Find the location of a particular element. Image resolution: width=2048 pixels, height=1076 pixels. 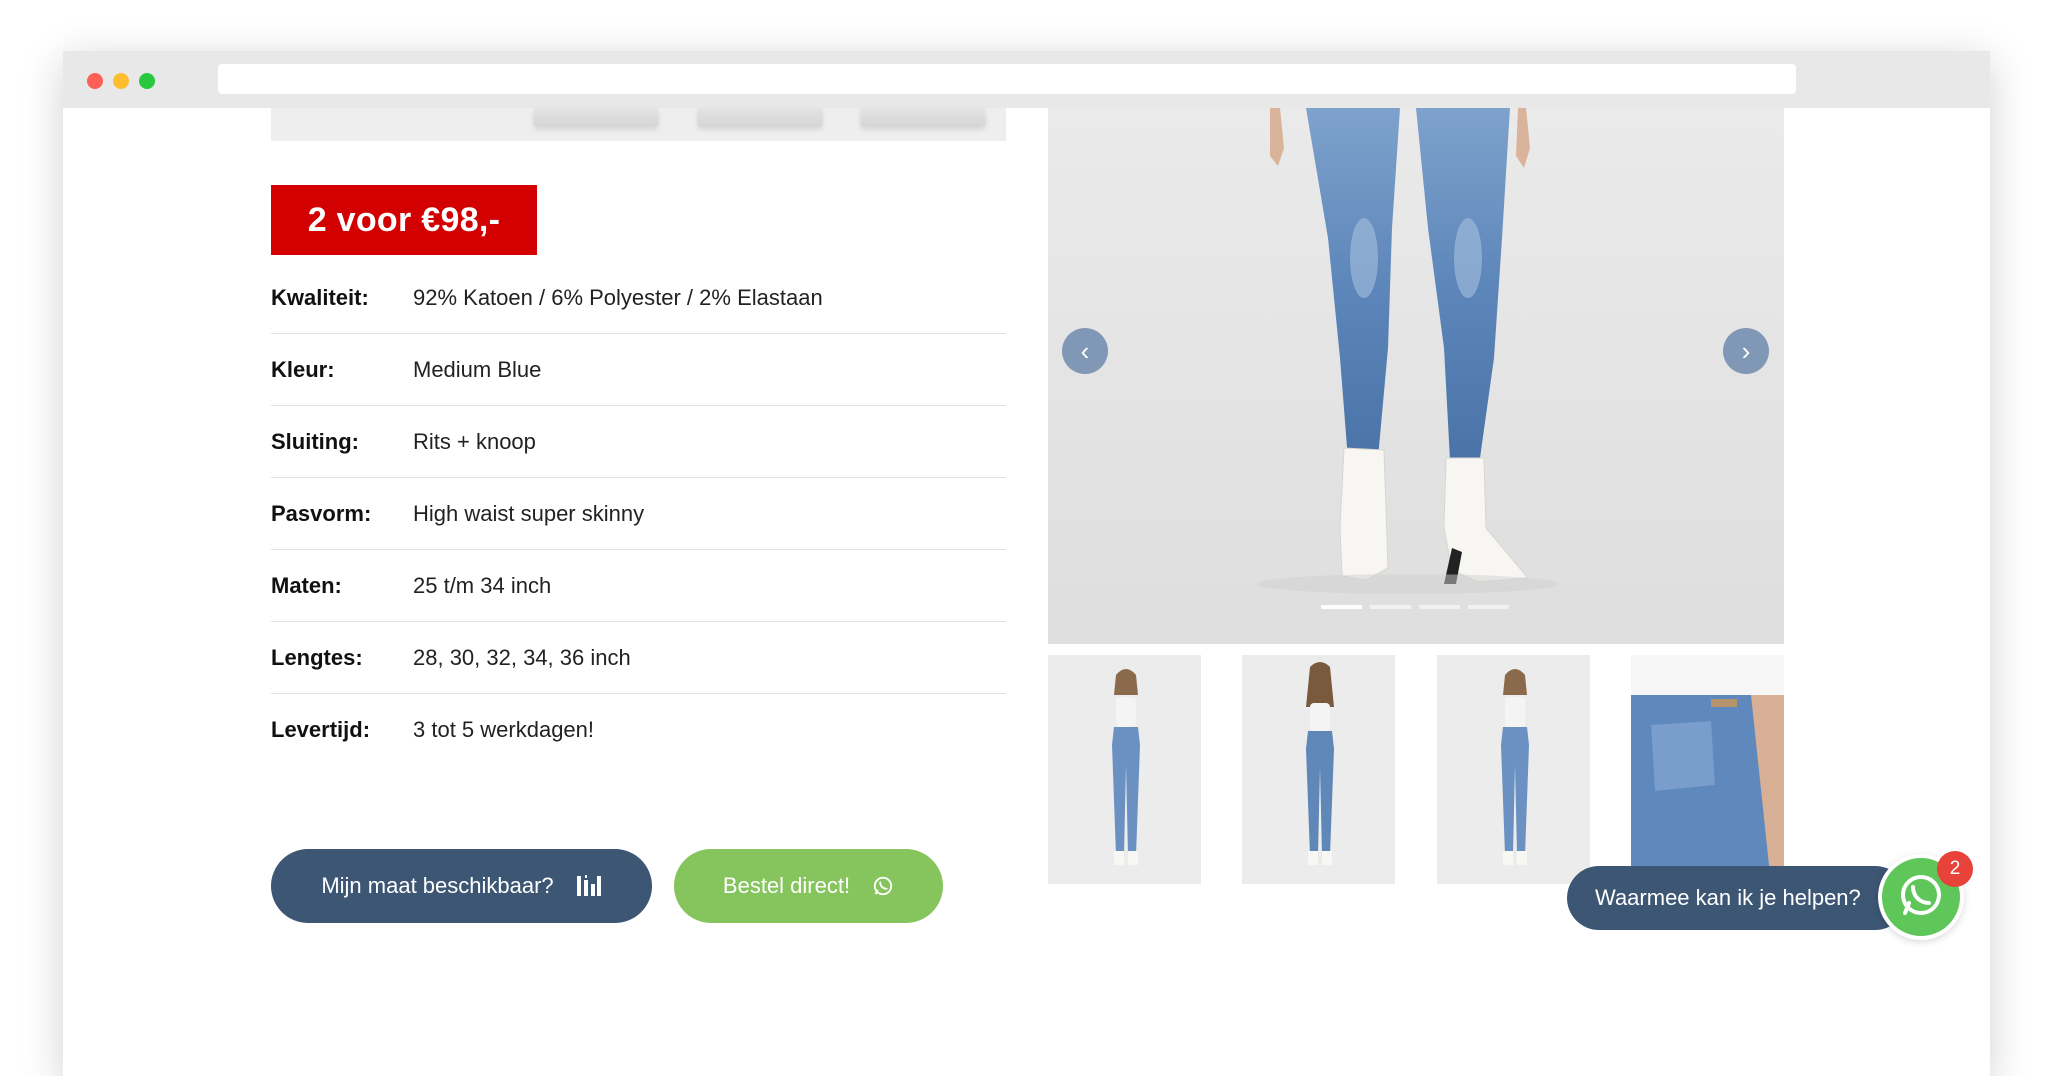

spec-value: Medium Blue is located at coordinates (477, 369).